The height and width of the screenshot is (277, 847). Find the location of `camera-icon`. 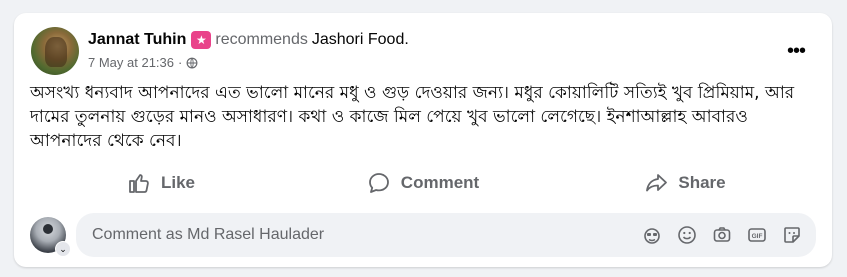

camera-icon is located at coordinates (722, 235).